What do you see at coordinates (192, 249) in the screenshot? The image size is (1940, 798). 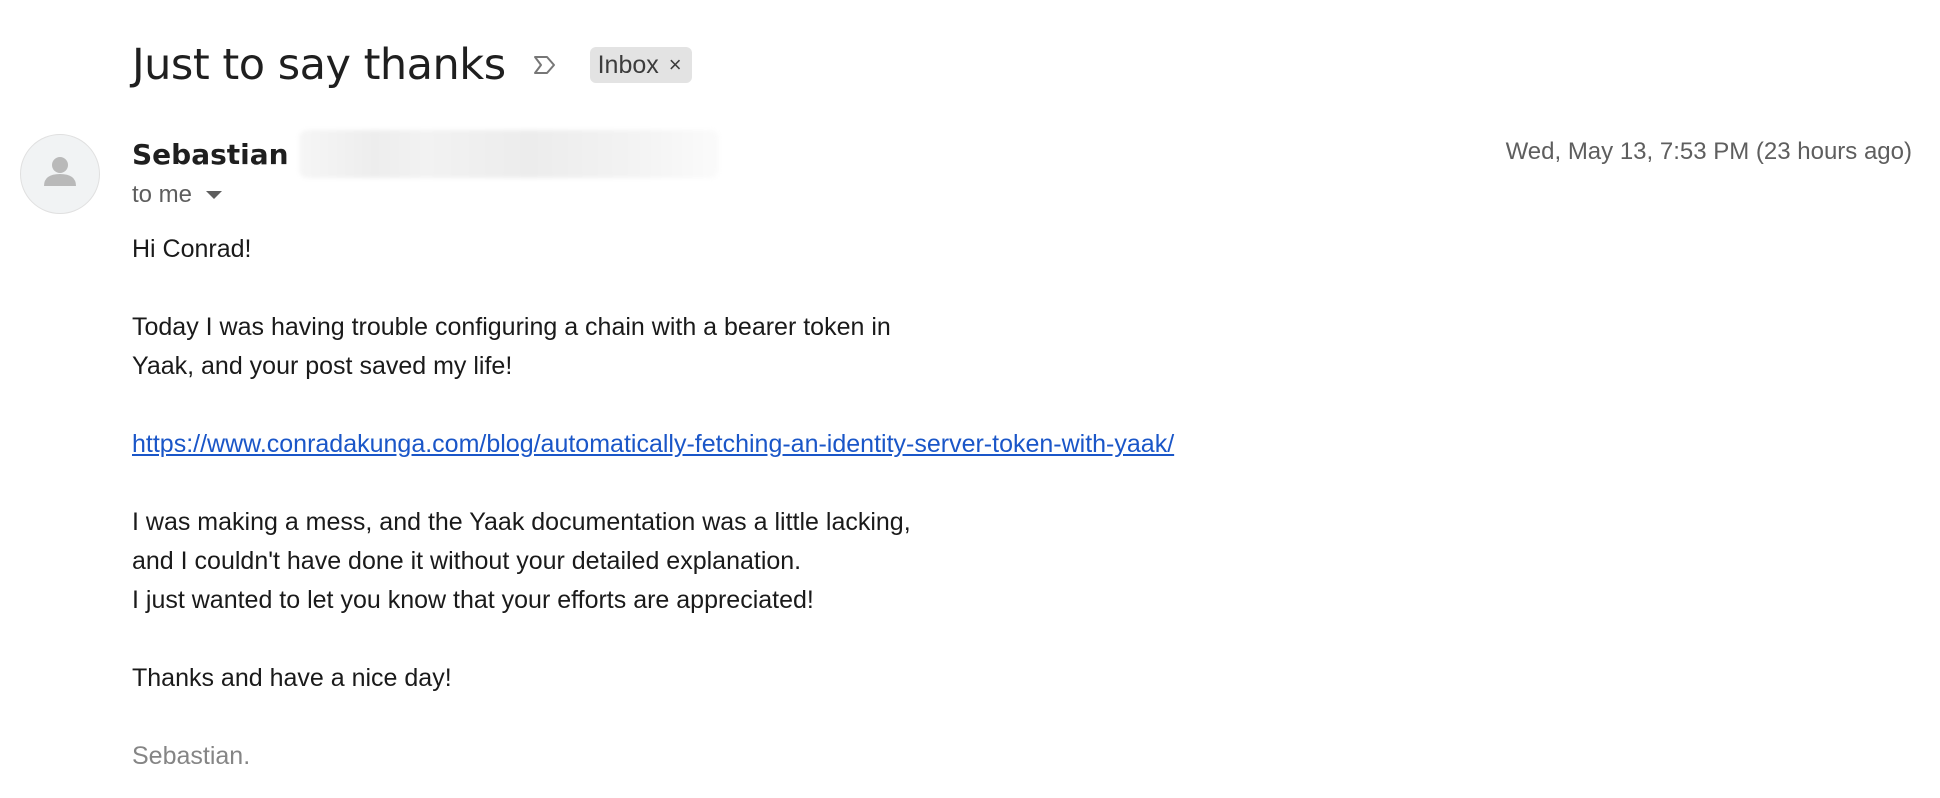 I see `body-greeting: Hi Conrad!` at bounding box center [192, 249].